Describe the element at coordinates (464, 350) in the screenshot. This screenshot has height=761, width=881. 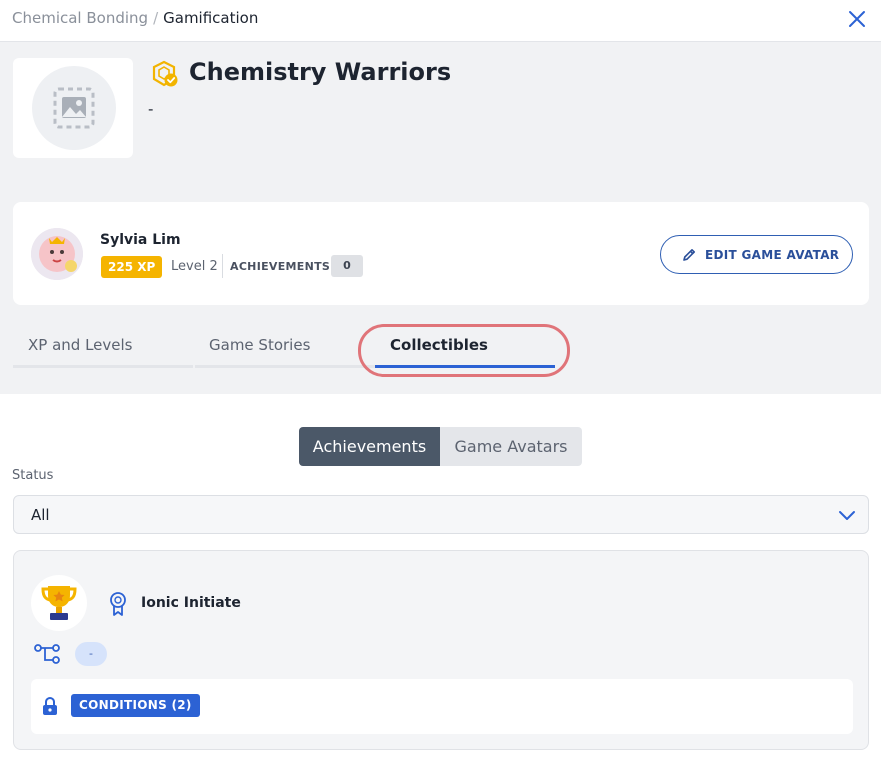
I see `highlight-ring` at that location.